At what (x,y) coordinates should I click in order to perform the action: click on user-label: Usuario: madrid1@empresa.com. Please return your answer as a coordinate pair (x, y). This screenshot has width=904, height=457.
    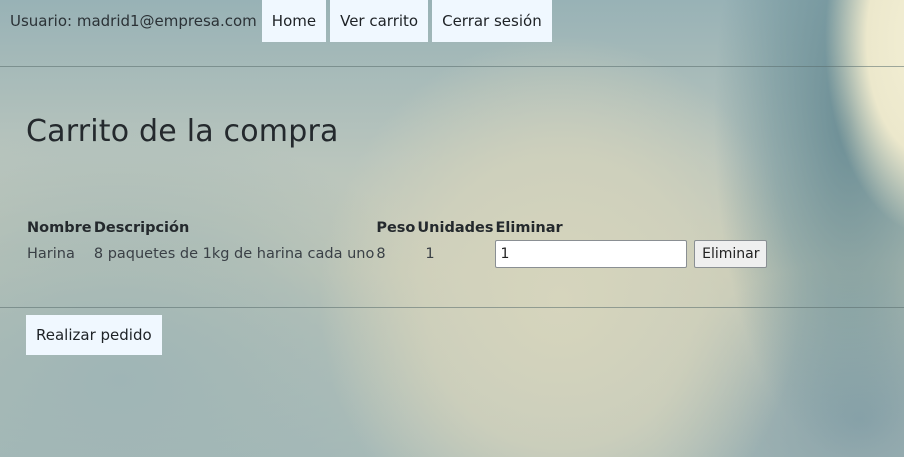
    Looking at the image, I should click on (133, 21).